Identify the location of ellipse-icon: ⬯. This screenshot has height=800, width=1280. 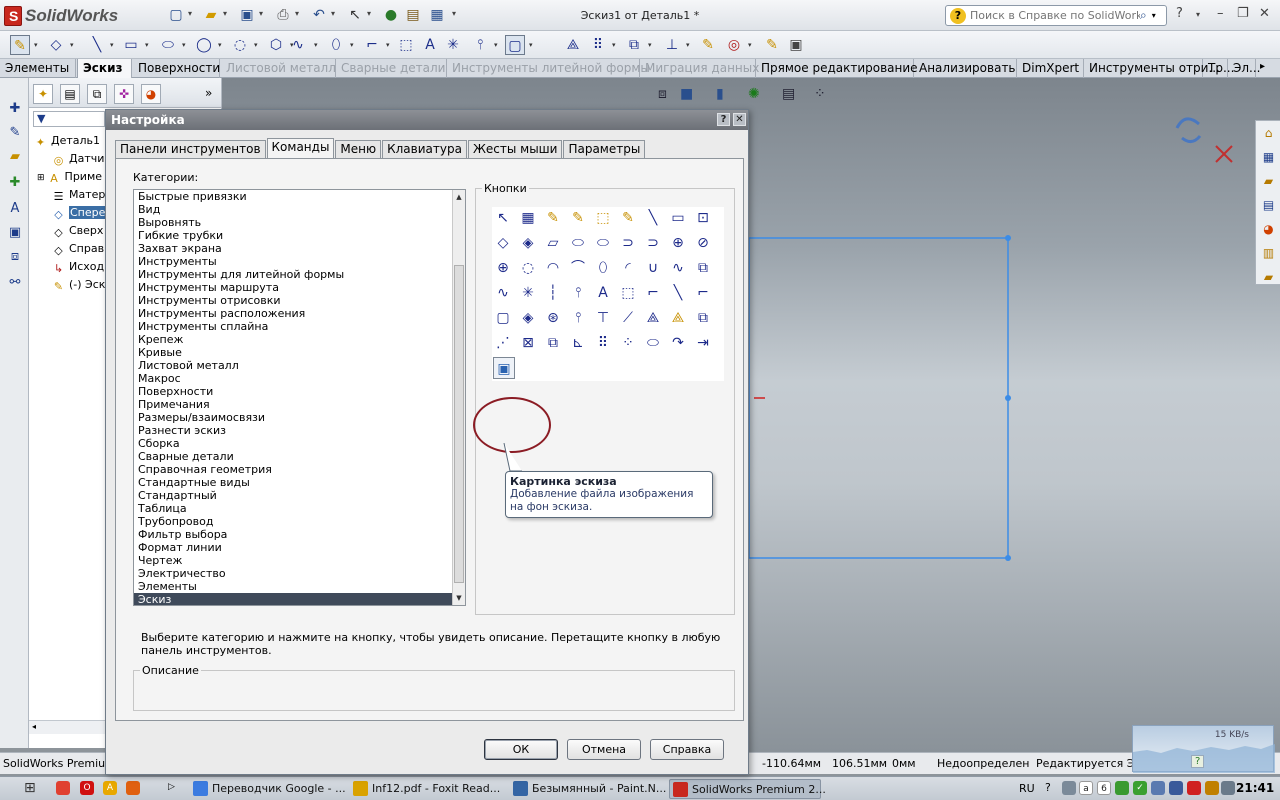
(603, 268).